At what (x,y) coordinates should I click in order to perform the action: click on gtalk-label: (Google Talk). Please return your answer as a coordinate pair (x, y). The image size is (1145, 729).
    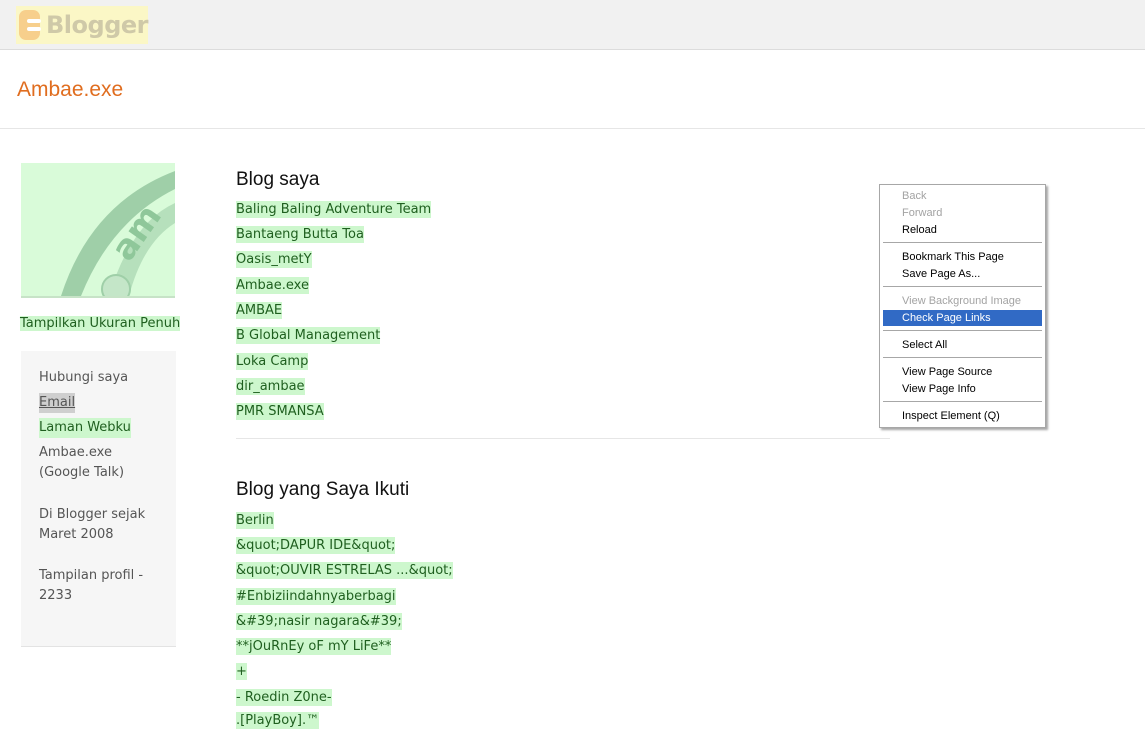
    Looking at the image, I should click on (82, 472).